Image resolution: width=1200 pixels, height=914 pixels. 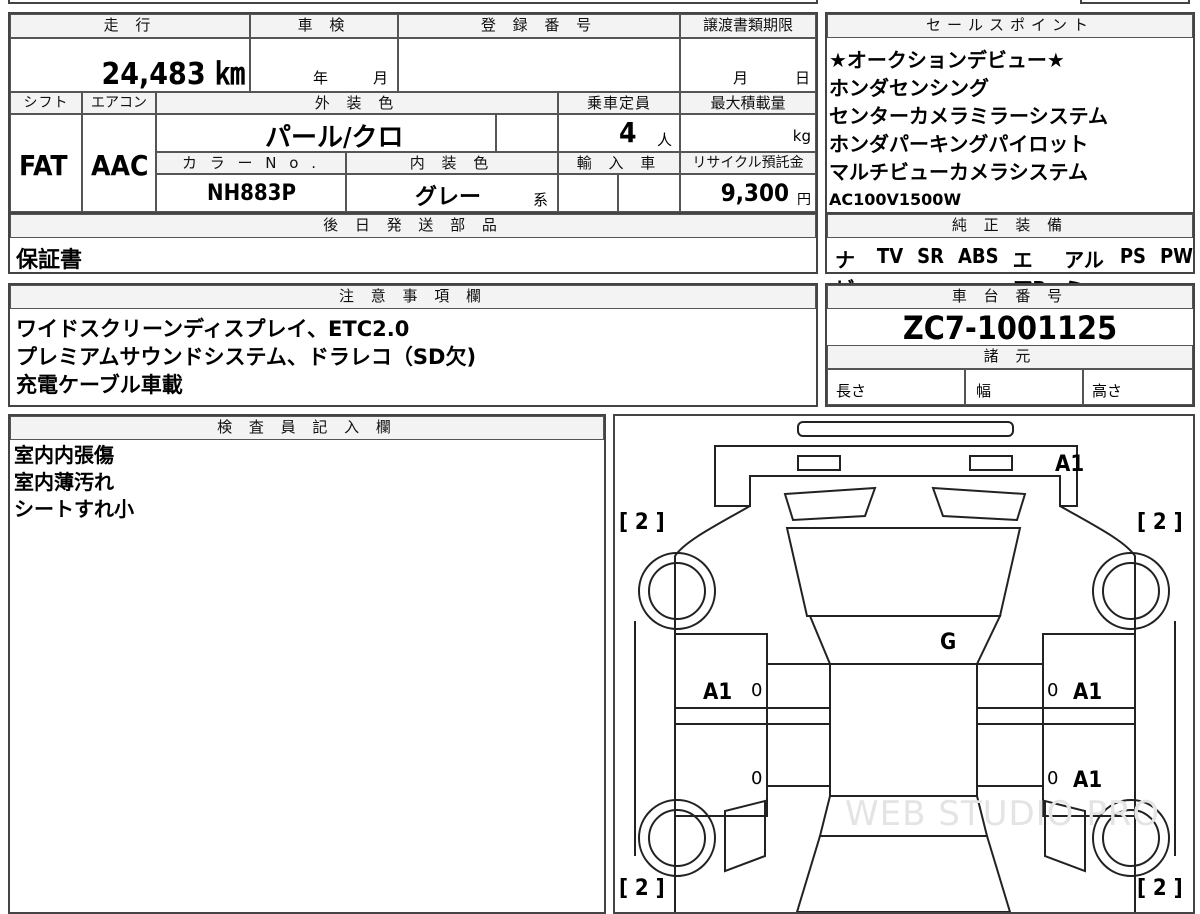 What do you see at coordinates (381, 78) in the screenshot?
I see `inspection-month-unit: 月` at bounding box center [381, 78].